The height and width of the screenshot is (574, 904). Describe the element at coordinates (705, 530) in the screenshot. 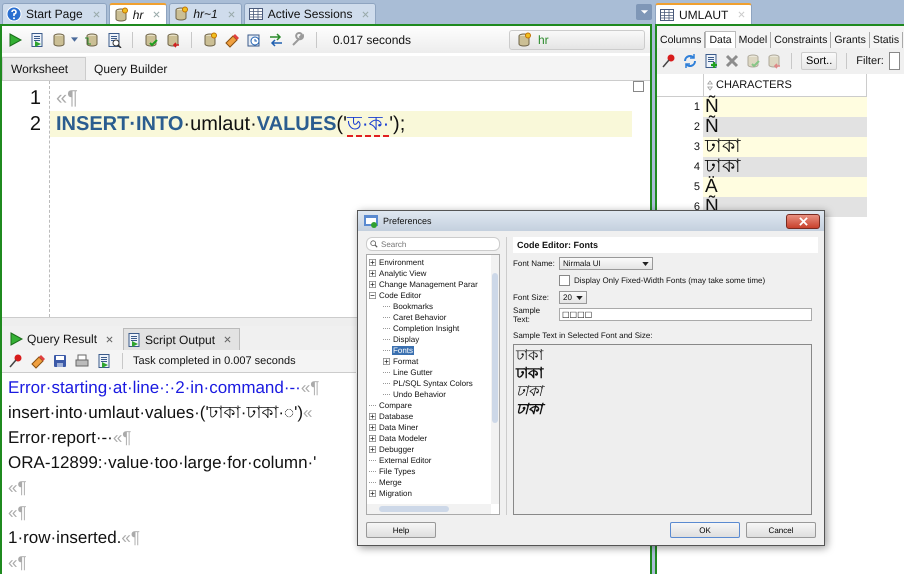

I see `ok-button: OK` at that location.